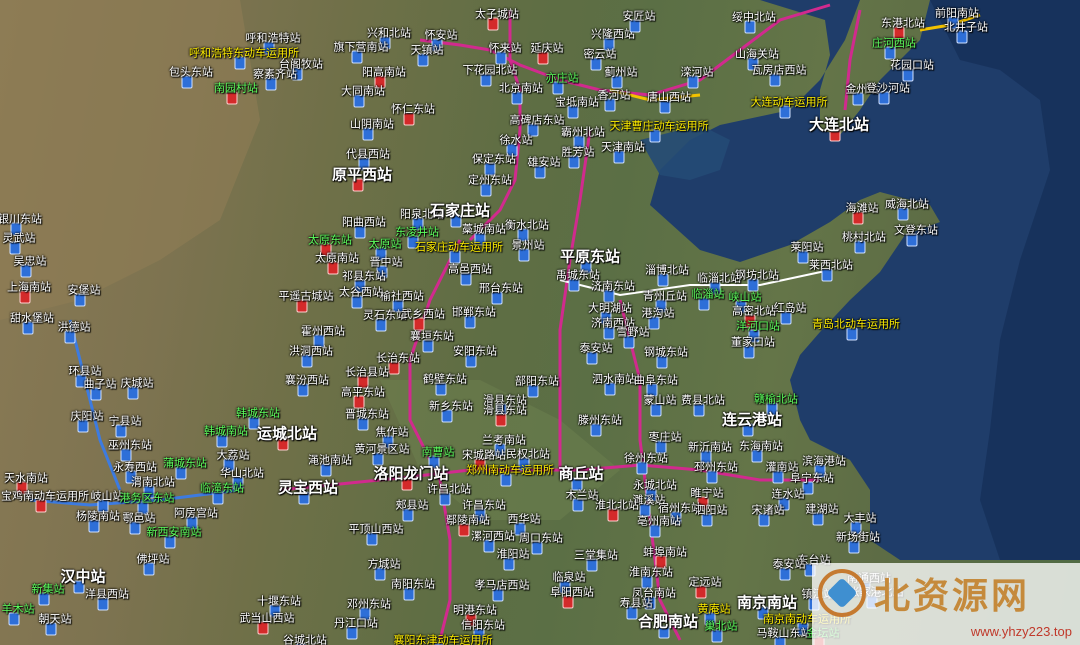 The image size is (1080, 645). I want to click on station-label: 淮南东站, so click(651, 572).